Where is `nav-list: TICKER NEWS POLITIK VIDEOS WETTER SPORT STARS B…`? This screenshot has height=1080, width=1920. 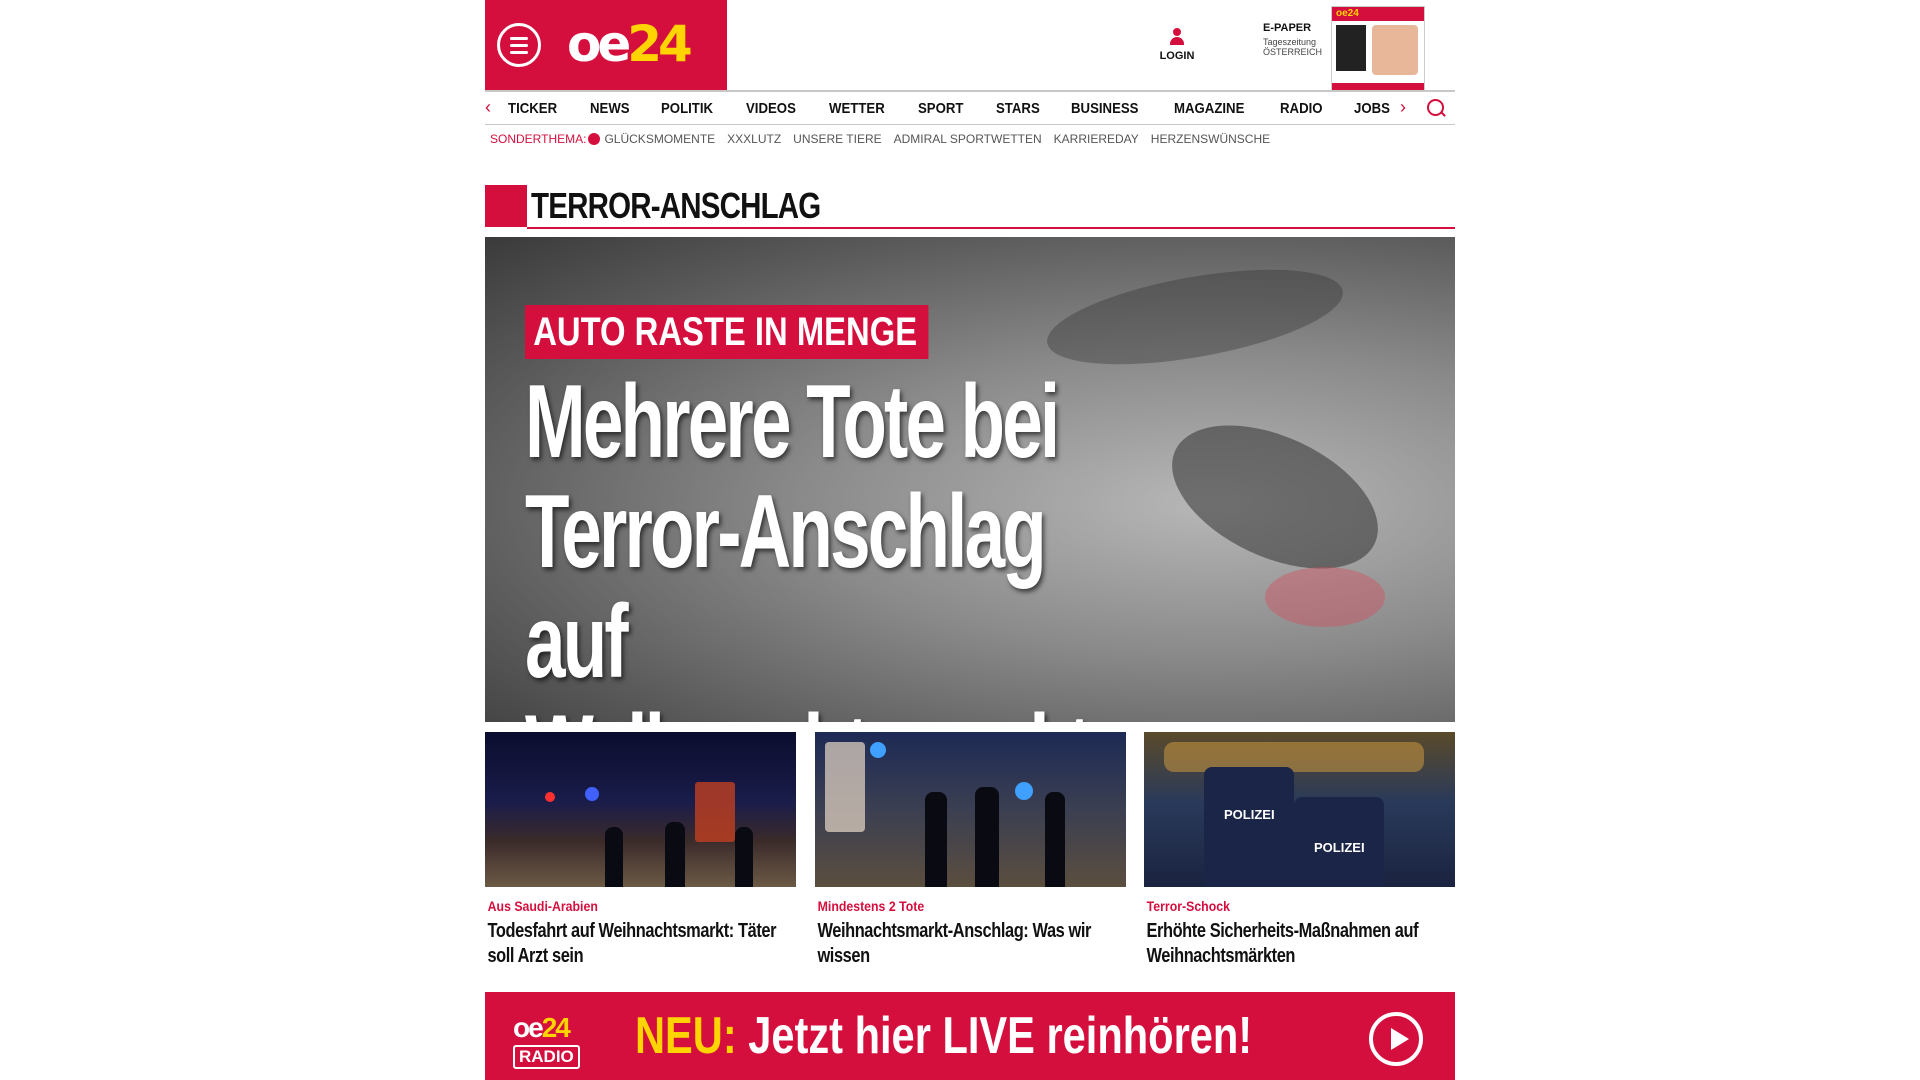 nav-list: TICKER NEWS POLITIK VIDEOS WETTER SPORT STARS B… is located at coordinates (964, 108).